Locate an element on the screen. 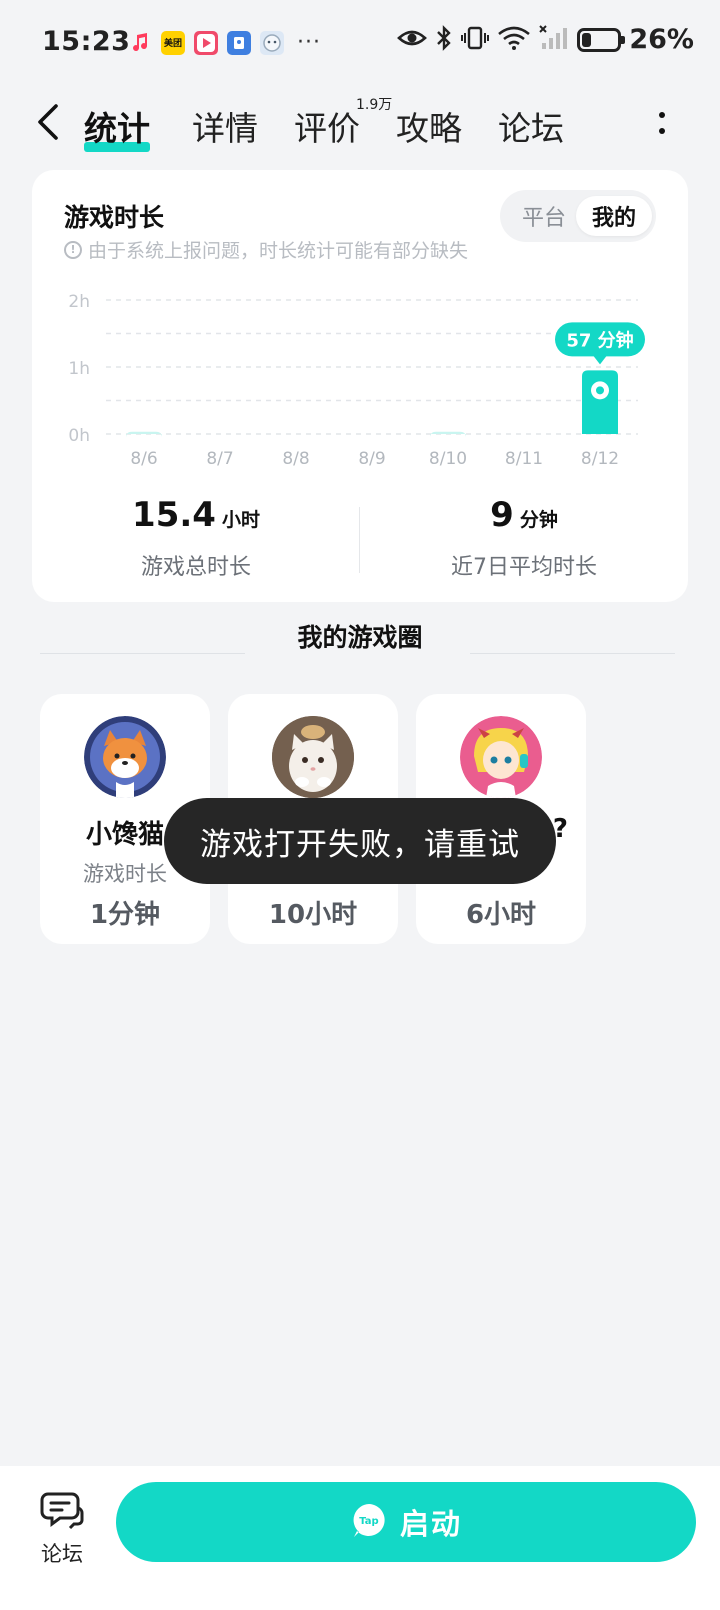 The height and width of the screenshot is (1610, 720). chart-xtick-label: 8/12 is located at coordinates (600, 459).